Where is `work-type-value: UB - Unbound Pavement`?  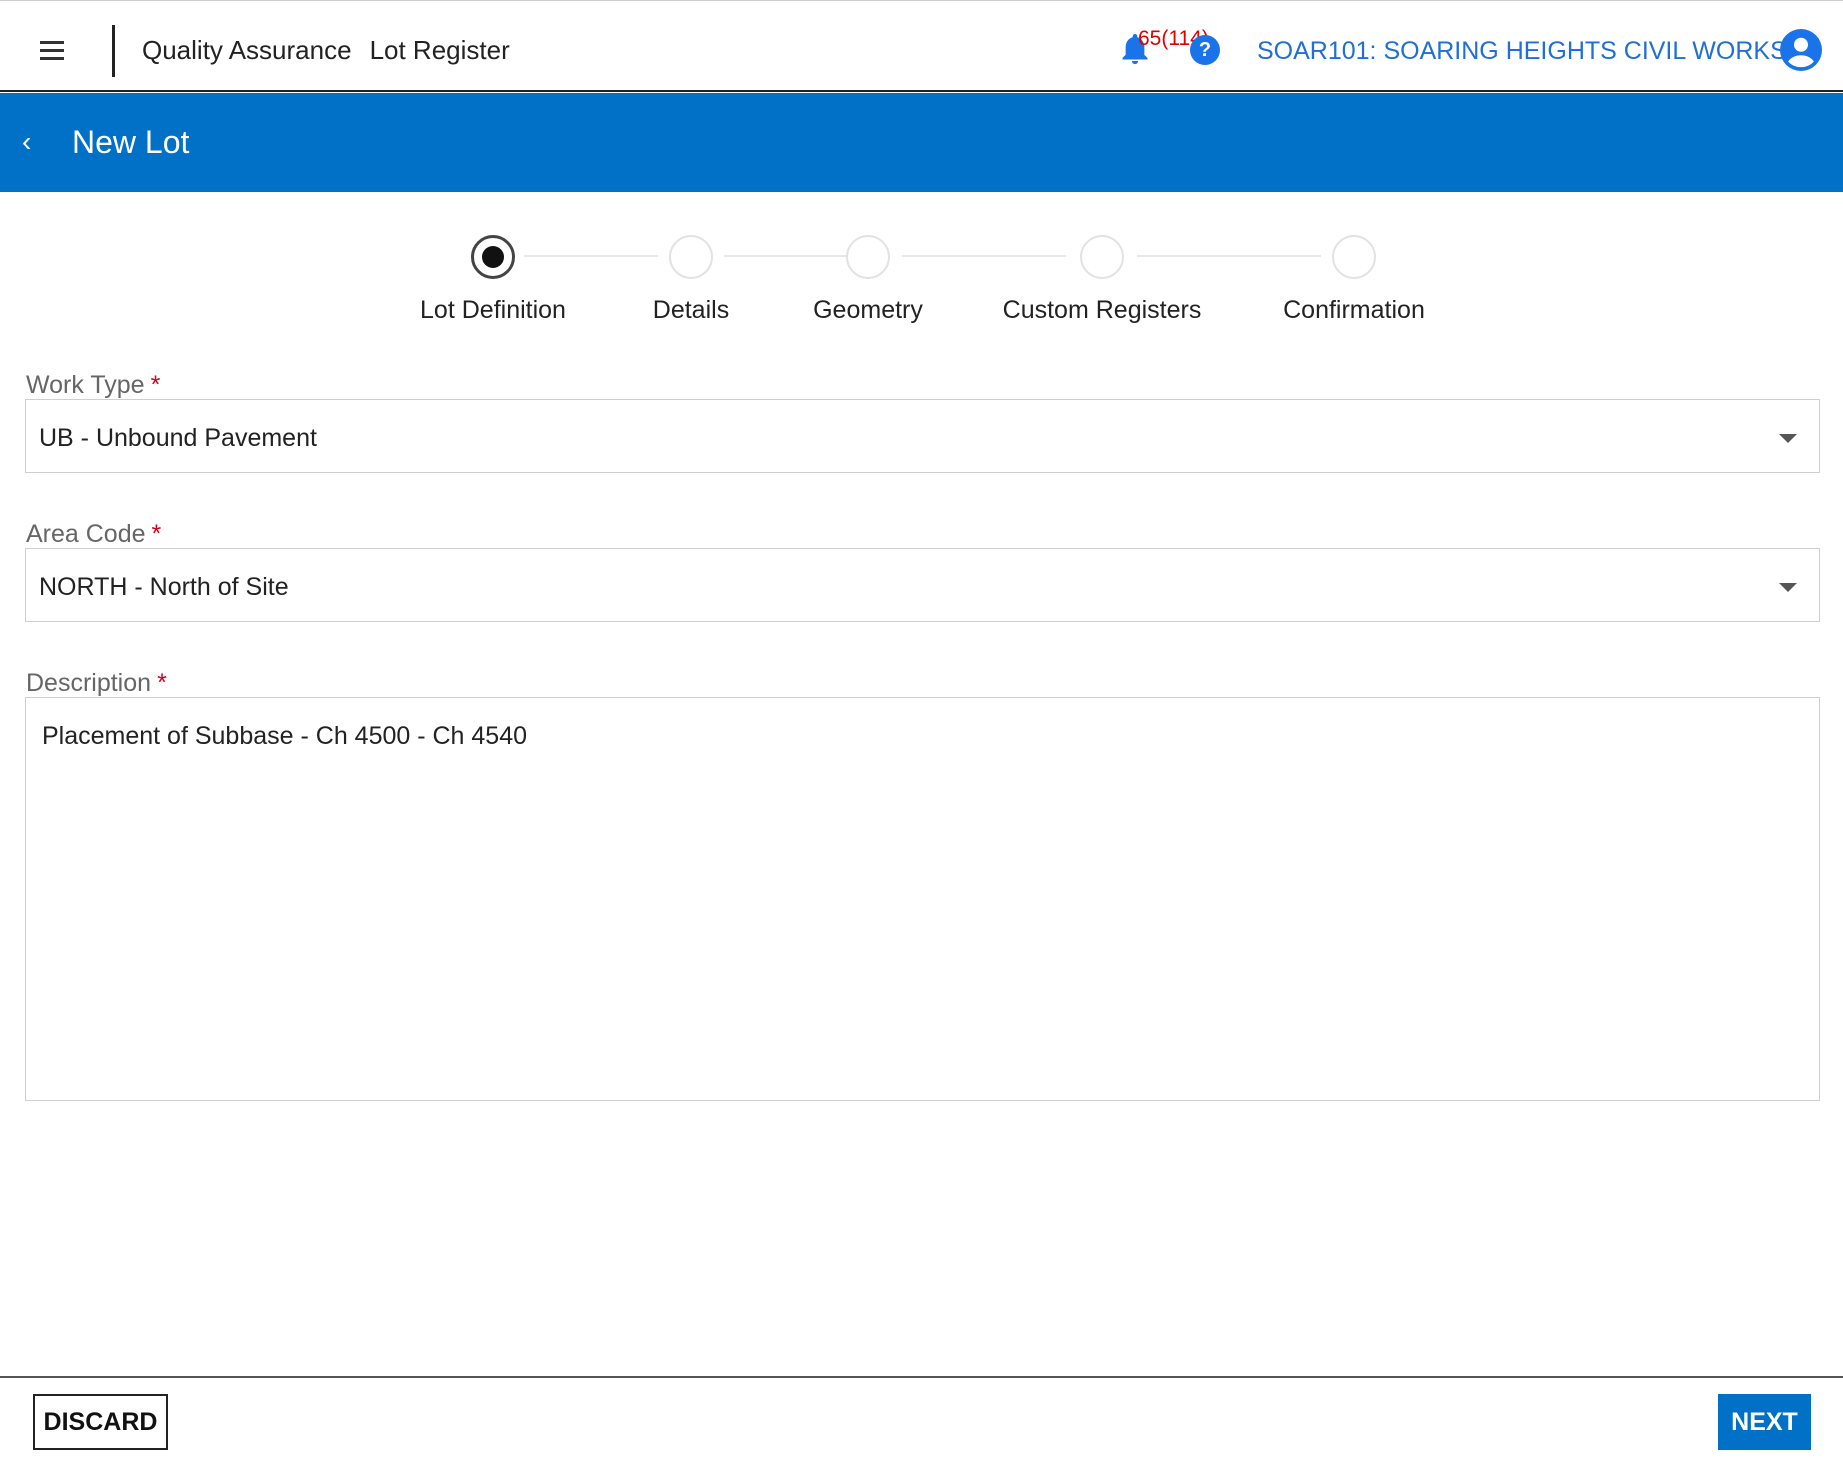 work-type-value: UB - Unbound Pavement is located at coordinates (178, 438).